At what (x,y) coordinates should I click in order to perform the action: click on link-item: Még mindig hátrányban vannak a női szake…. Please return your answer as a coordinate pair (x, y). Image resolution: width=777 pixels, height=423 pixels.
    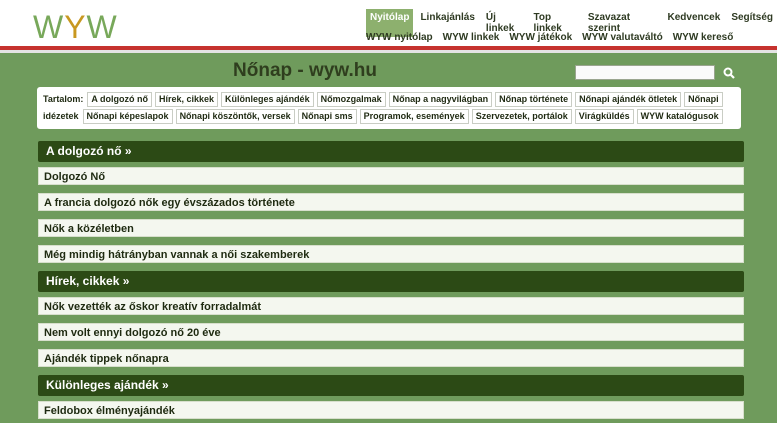
    Looking at the image, I should click on (391, 254).